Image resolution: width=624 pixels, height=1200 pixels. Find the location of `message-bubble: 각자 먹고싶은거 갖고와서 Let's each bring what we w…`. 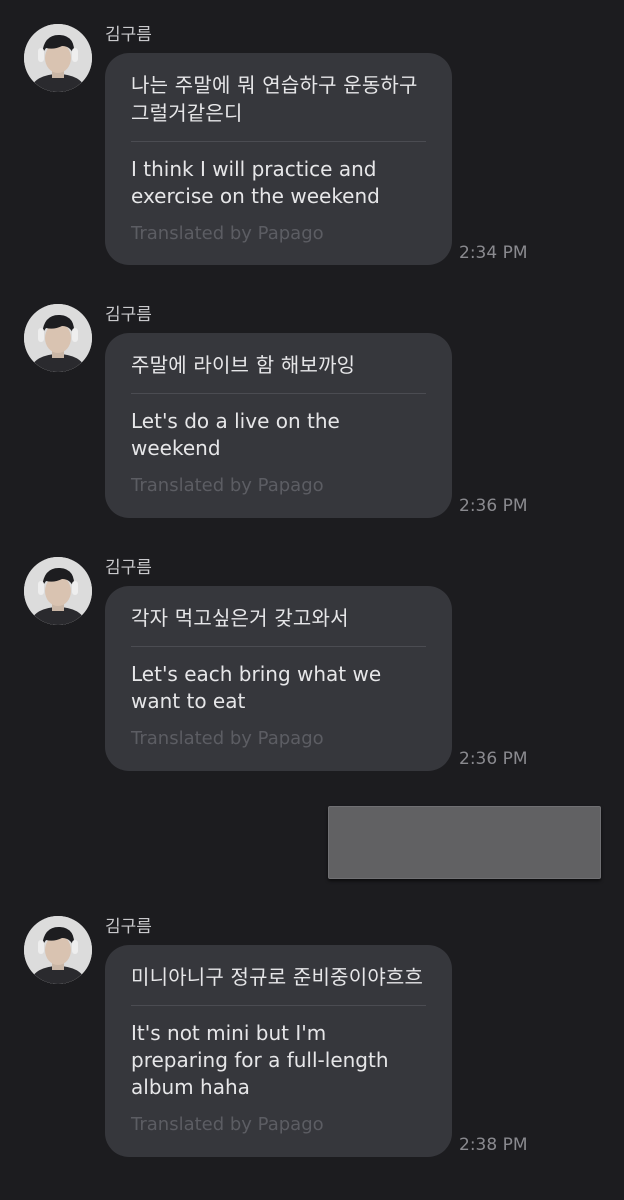

message-bubble: 각자 먹고싶은거 갖고와서 Let's each bring what we w… is located at coordinates (278, 678).